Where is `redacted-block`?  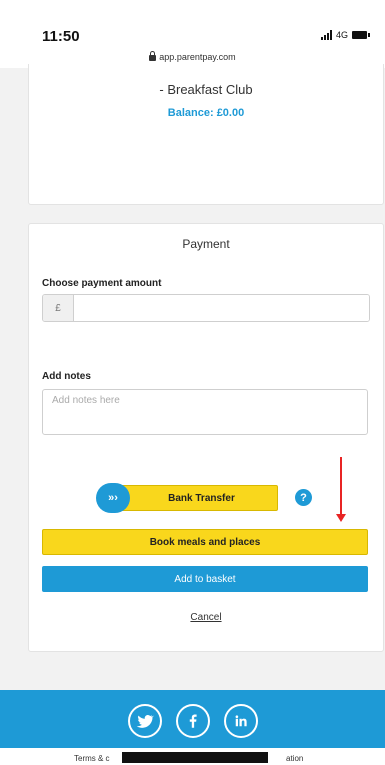
redacted-block is located at coordinates (195, 757).